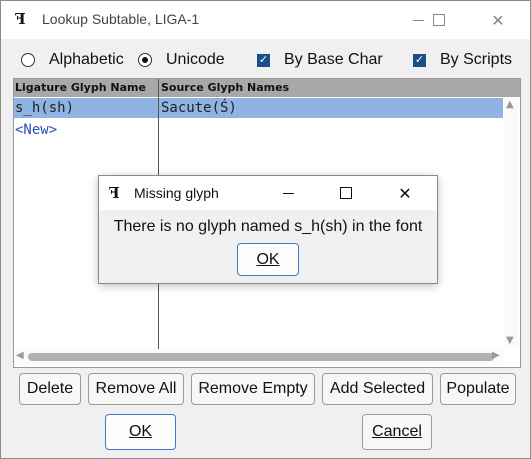  What do you see at coordinates (496, 355) in the screenshot?
I see `scroll-right-icon: ▶` at bounding box center [496, 355].